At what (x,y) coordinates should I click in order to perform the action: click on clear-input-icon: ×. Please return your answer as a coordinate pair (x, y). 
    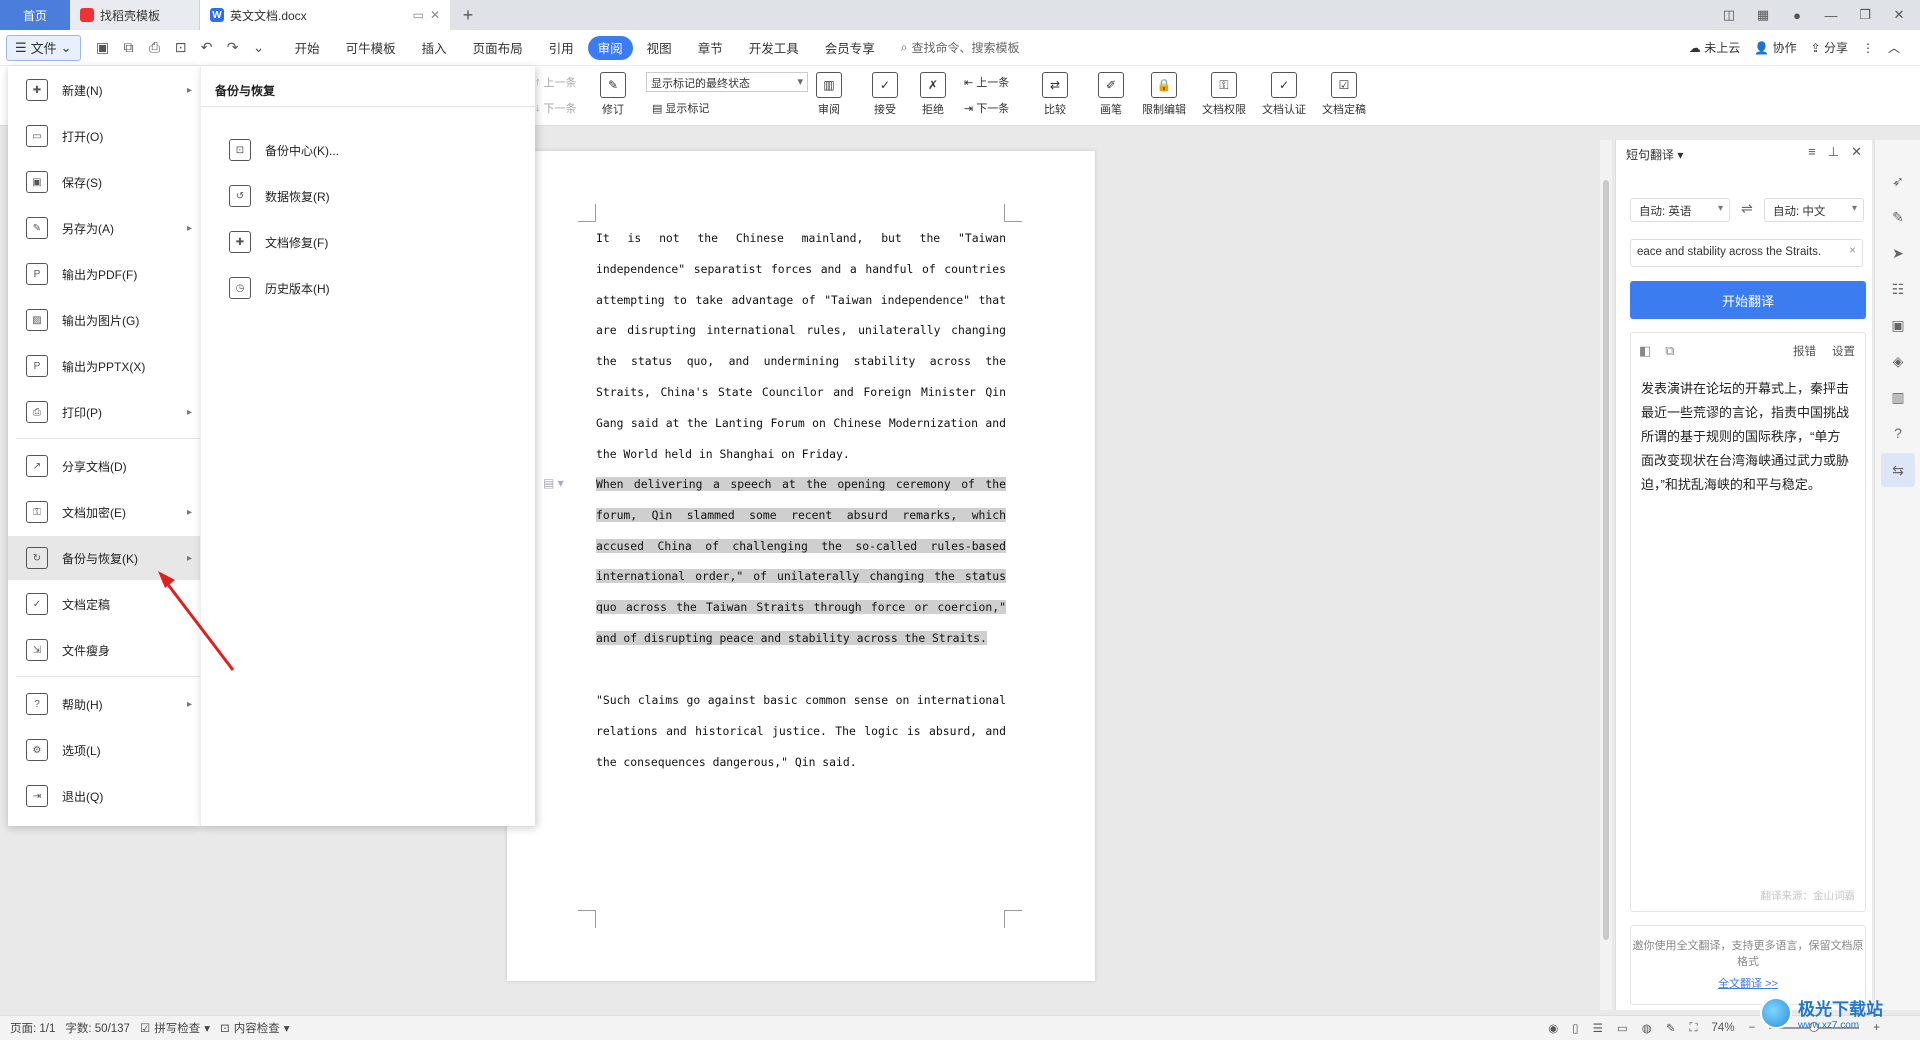
    Looking at the image, I should click on (1852, 251).